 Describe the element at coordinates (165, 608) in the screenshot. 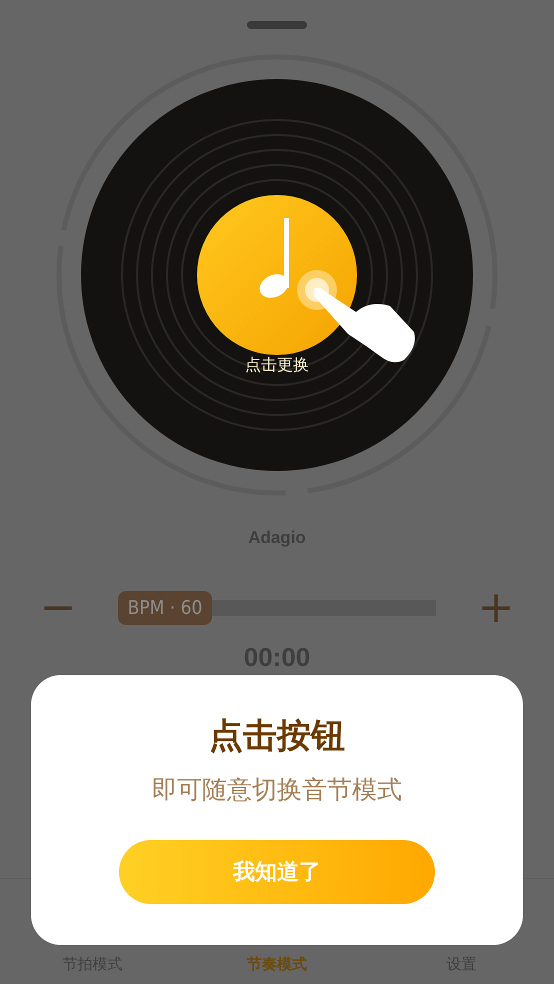

I see `slider-thumb: BPM · 60` at that location.